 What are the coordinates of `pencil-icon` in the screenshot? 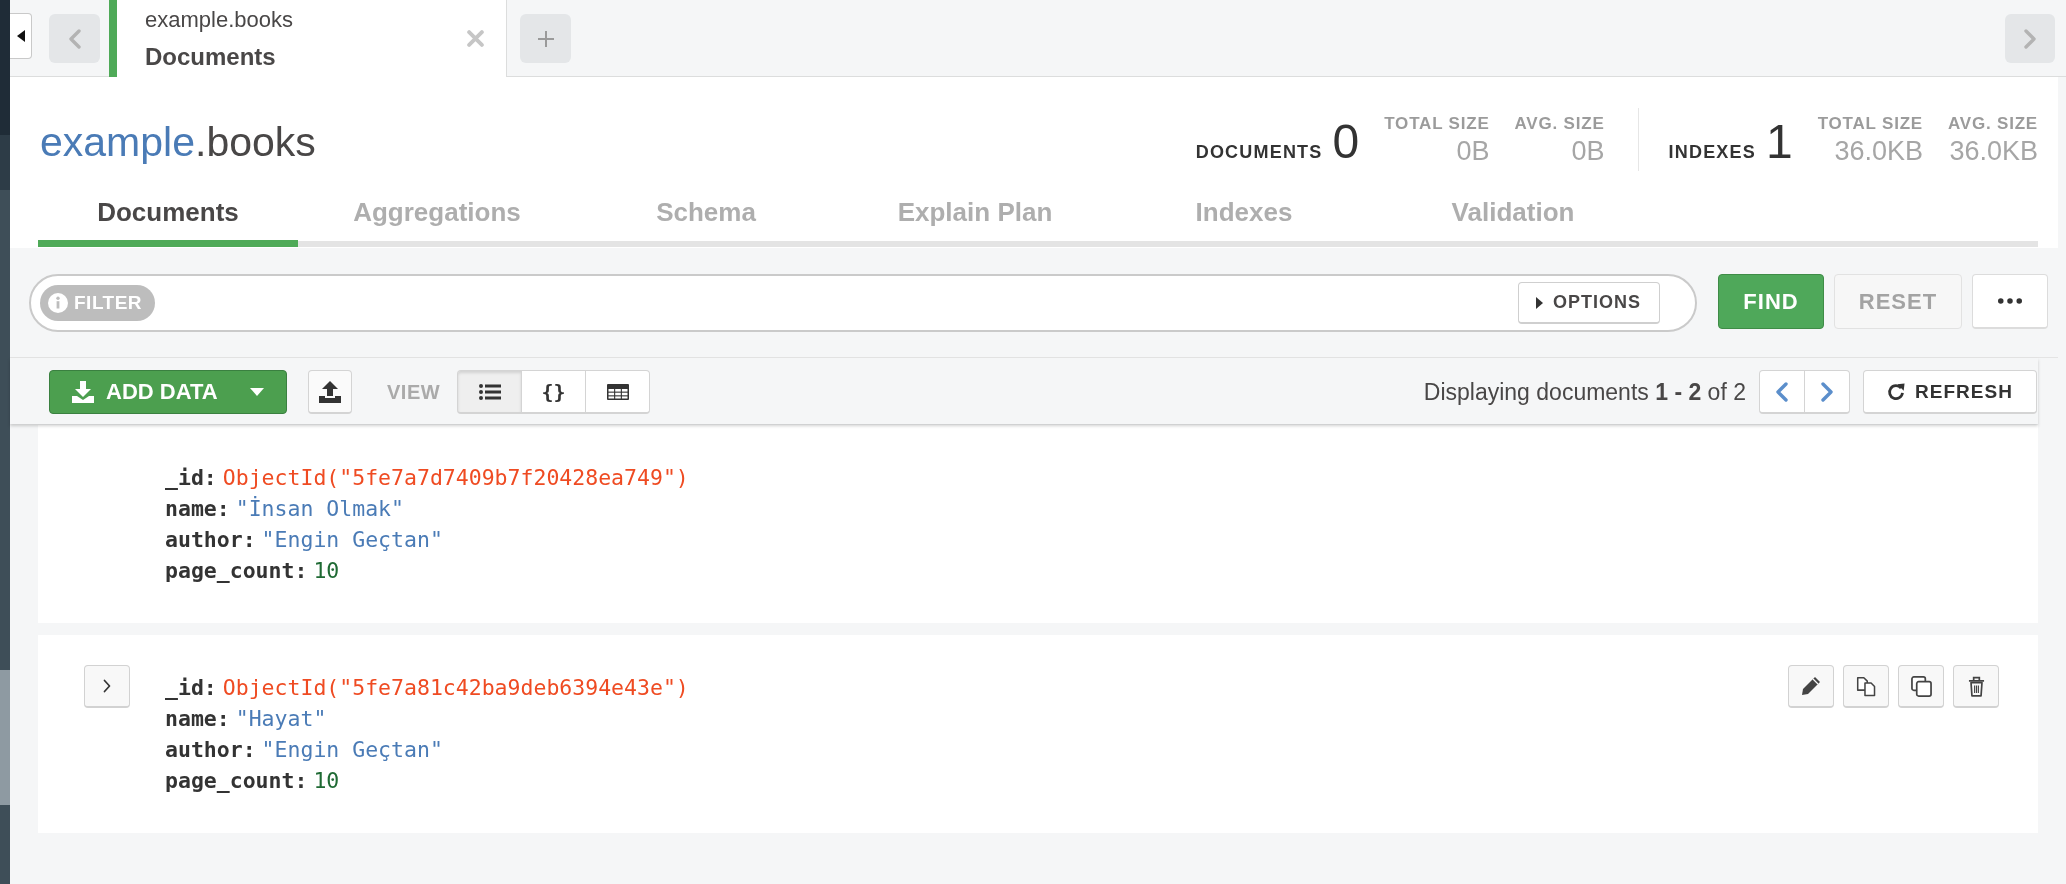 It's located at (1811, 686).